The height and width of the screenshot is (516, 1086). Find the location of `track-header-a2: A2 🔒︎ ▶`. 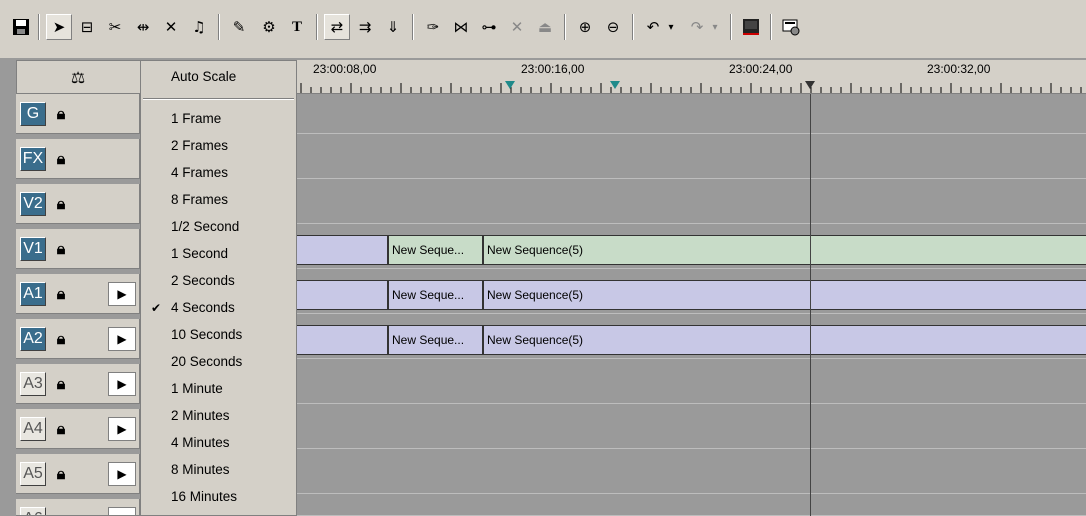

track-header-a2: A2 🔒︎ ▶ is located at coordinates (78, 339).